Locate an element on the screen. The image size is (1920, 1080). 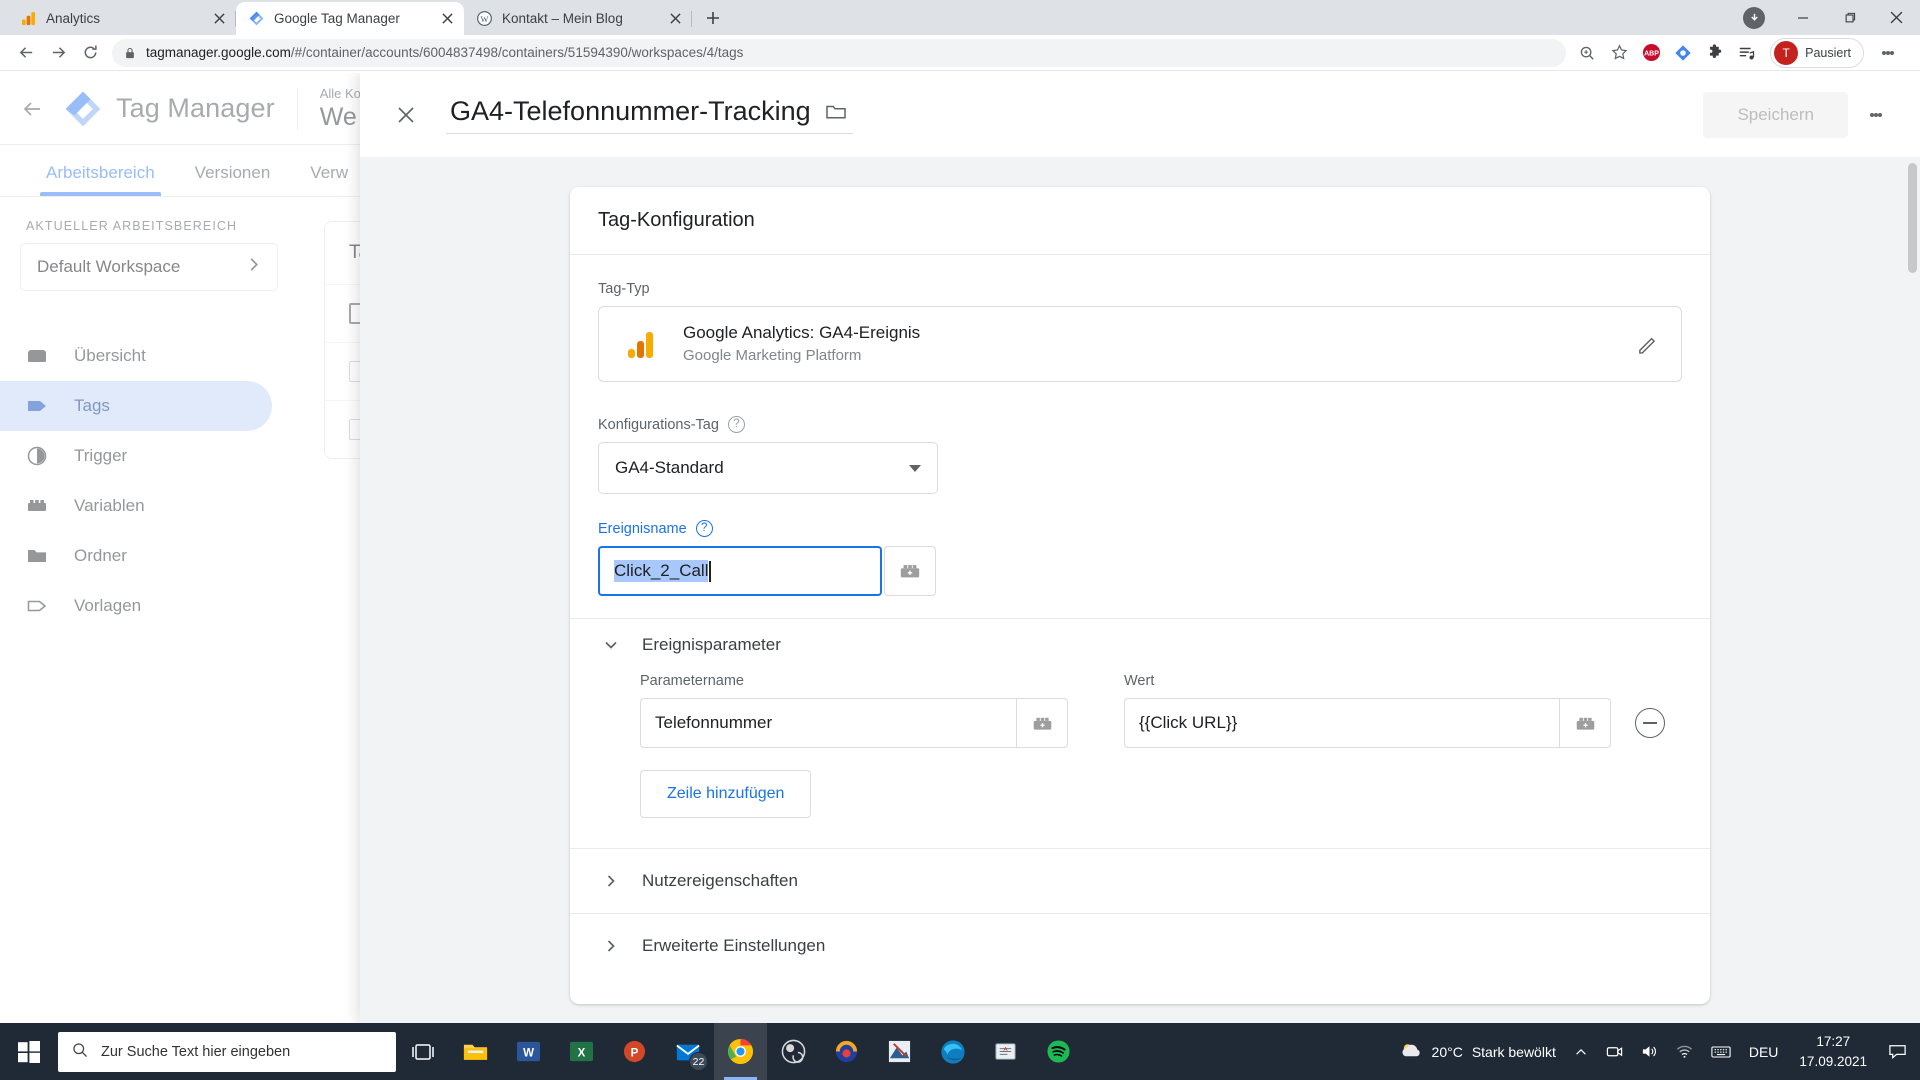
mail-icon: 22 is located at coordinates (687, 1051).